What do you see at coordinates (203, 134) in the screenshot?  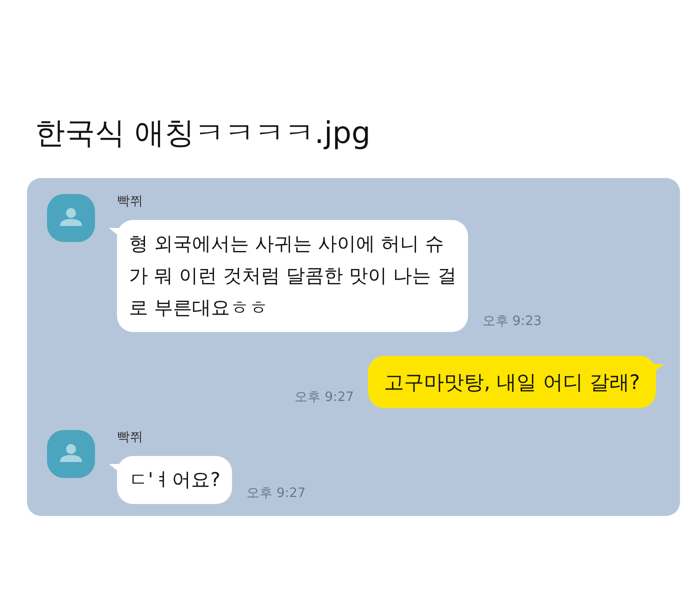 I see `post-title: 한국식 애칭ㅋㅋㅋㅋ.jpg` at bounding box center [203, 134].